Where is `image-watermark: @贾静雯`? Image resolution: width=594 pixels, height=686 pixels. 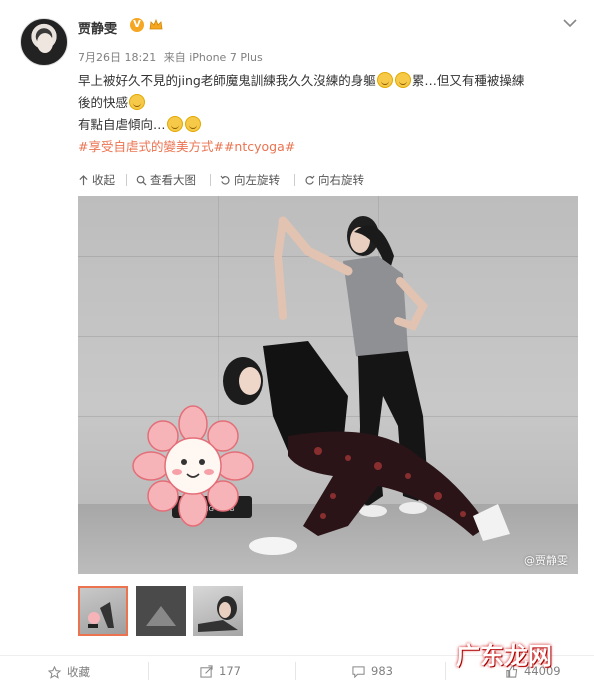
image-watermark: @贾静雯 is located at coordinates (546, 560).